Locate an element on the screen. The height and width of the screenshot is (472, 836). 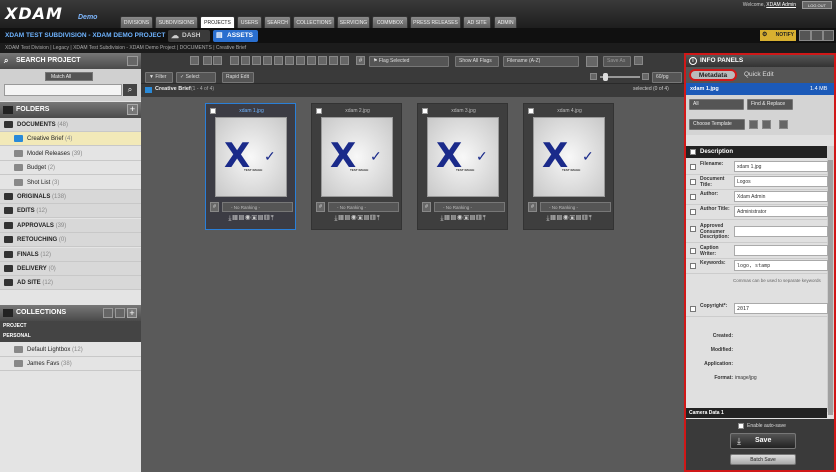
logout-button: LOG OUT is located at coordinates (817, 5).